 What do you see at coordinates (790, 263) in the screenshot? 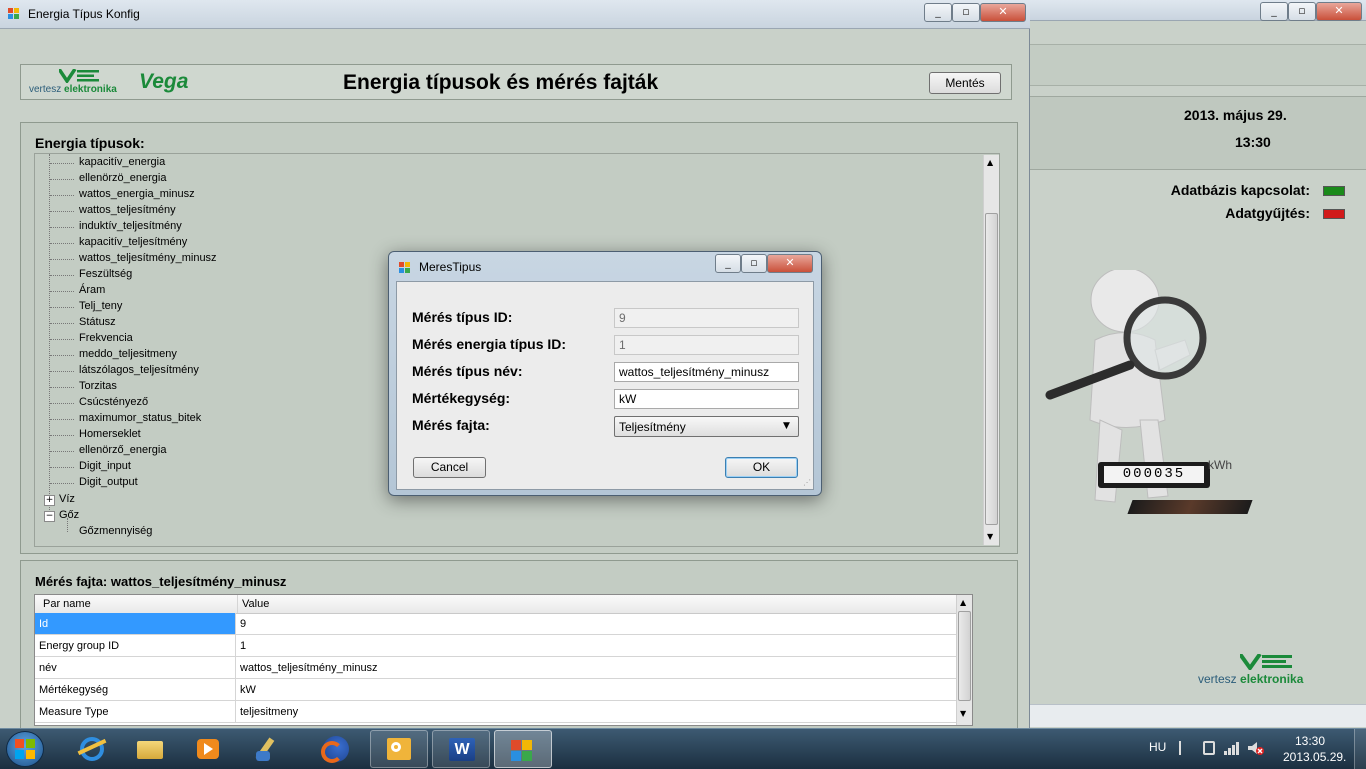
I see `dialog-close-button: ✕` at bounding box center [790, 263].